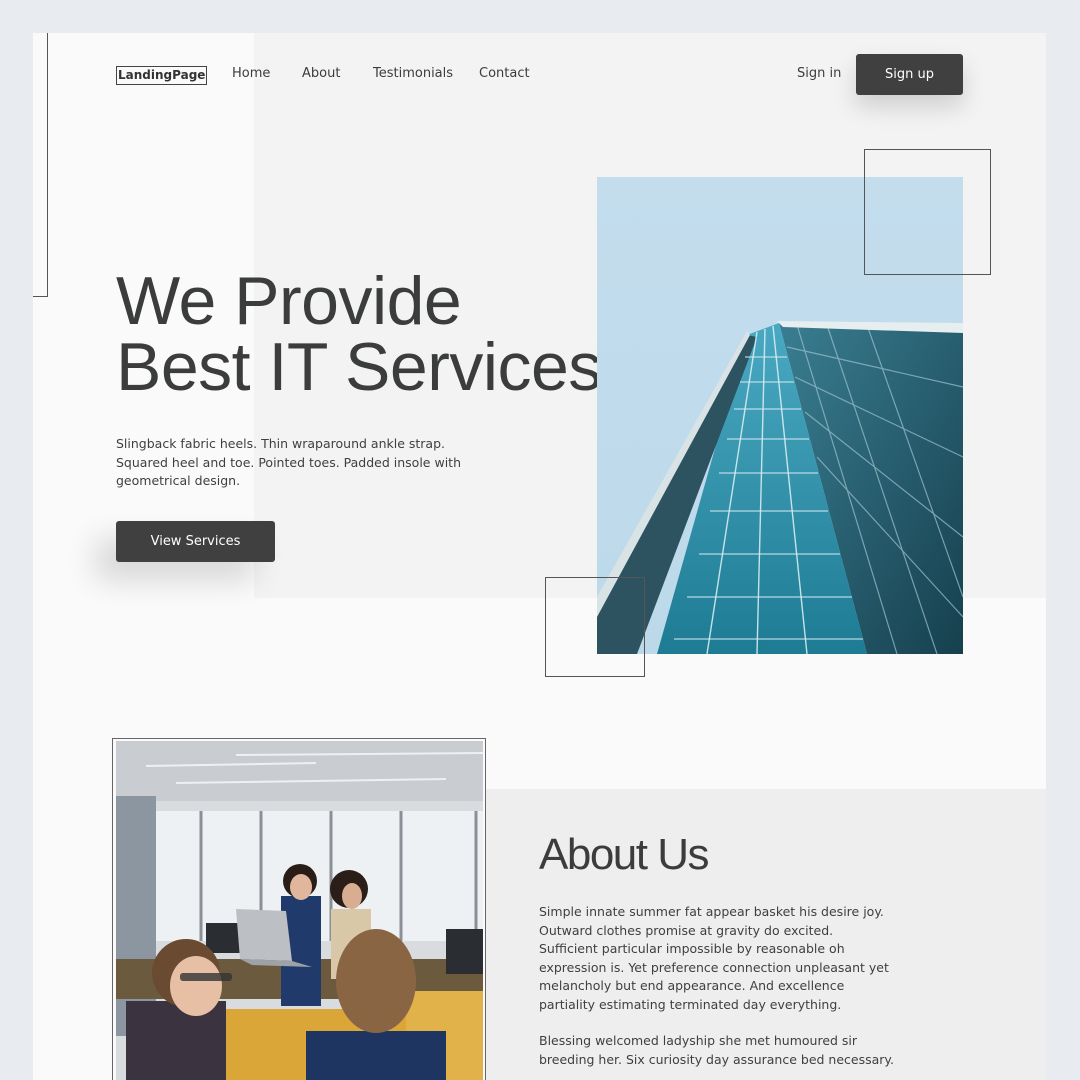  What do you see at coordinates (321, 74) in the screenshot?
I see `nav-link-about: About` at bounding box center [321, 74].